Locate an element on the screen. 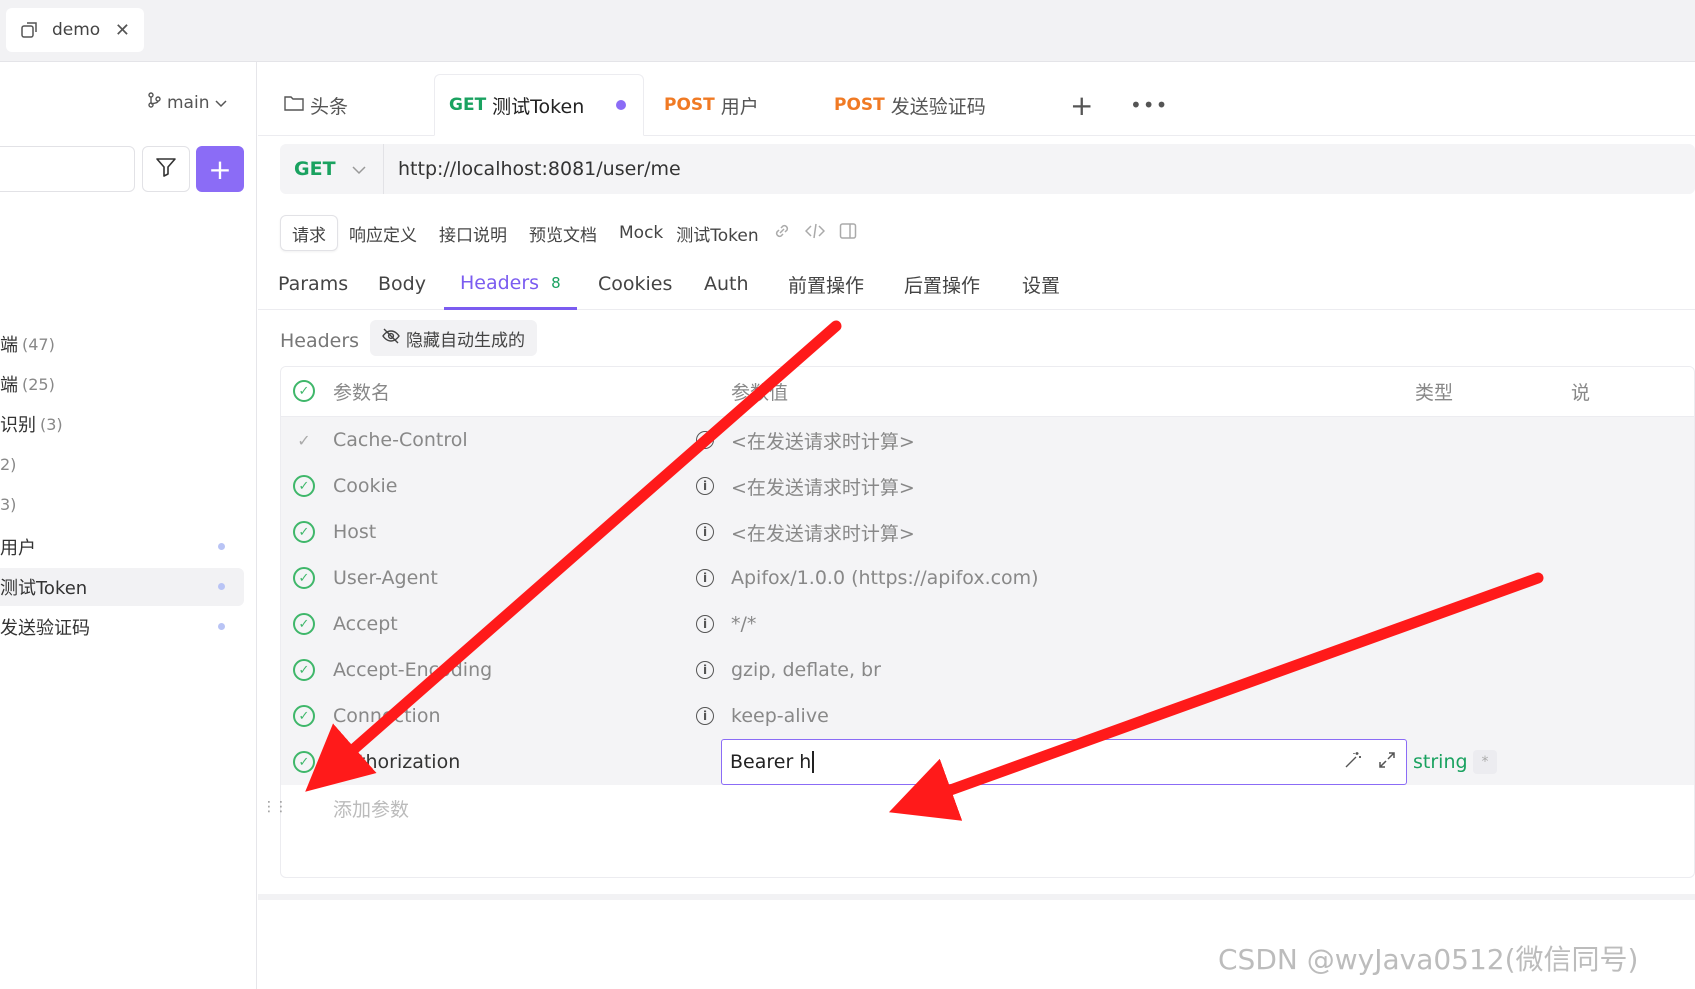  tree-item: 端 (47) is located at coordinates (27, 344).